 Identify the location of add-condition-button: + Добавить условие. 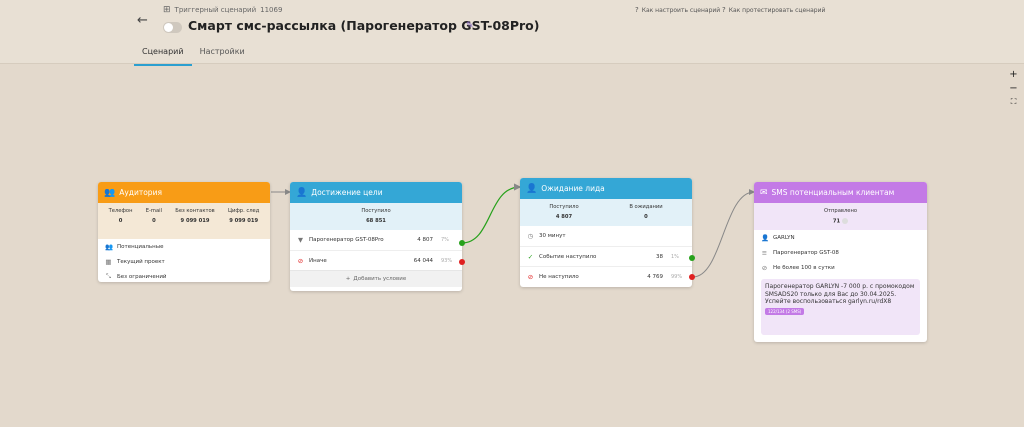
(376, 278).